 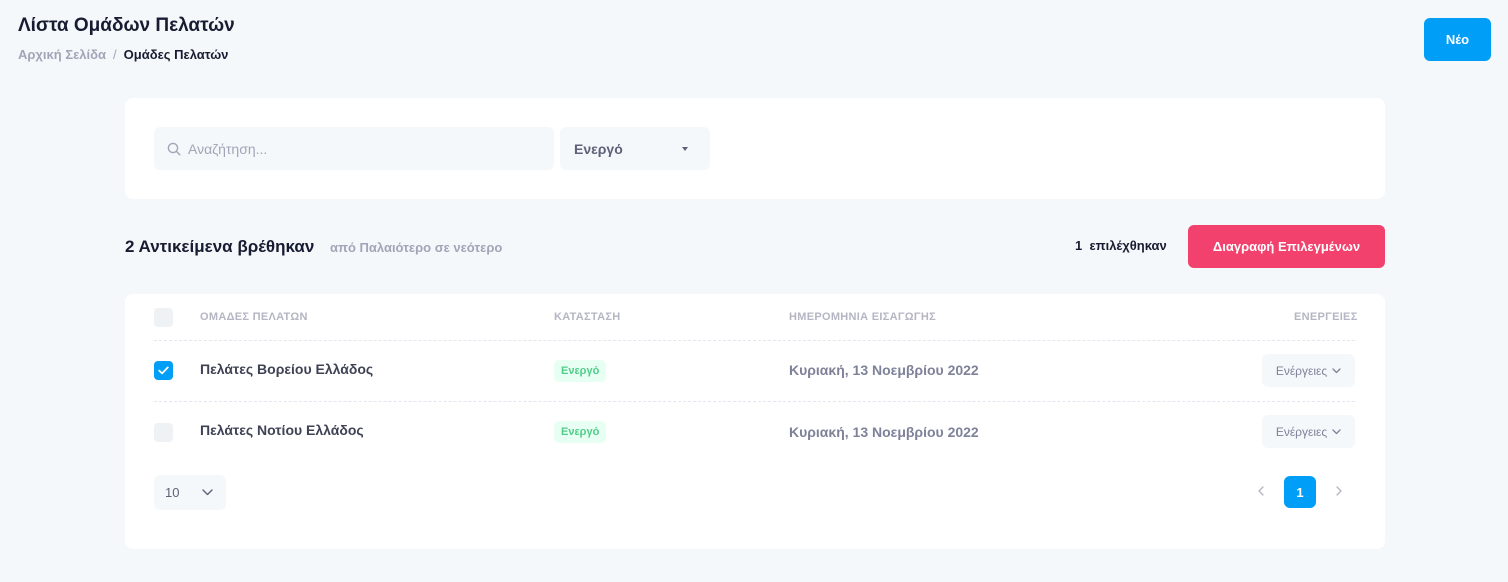 I want to click on chevron-left-icon, so click(x=1261, y=491).